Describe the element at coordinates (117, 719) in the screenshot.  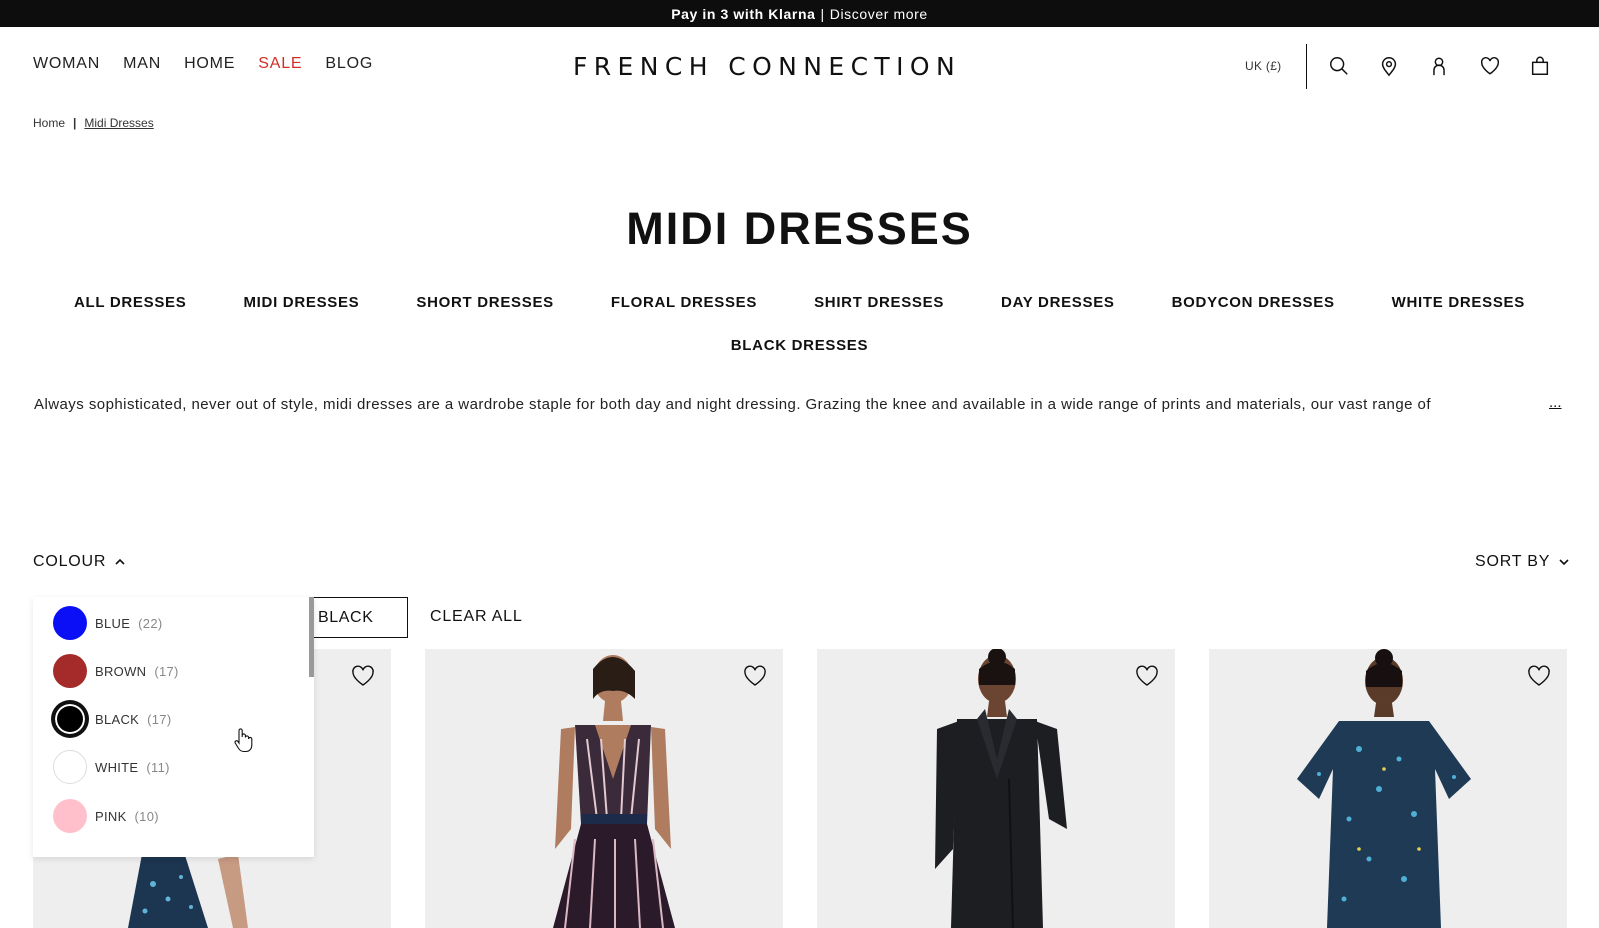
I see `colour-option-label: BLACK` at that location.